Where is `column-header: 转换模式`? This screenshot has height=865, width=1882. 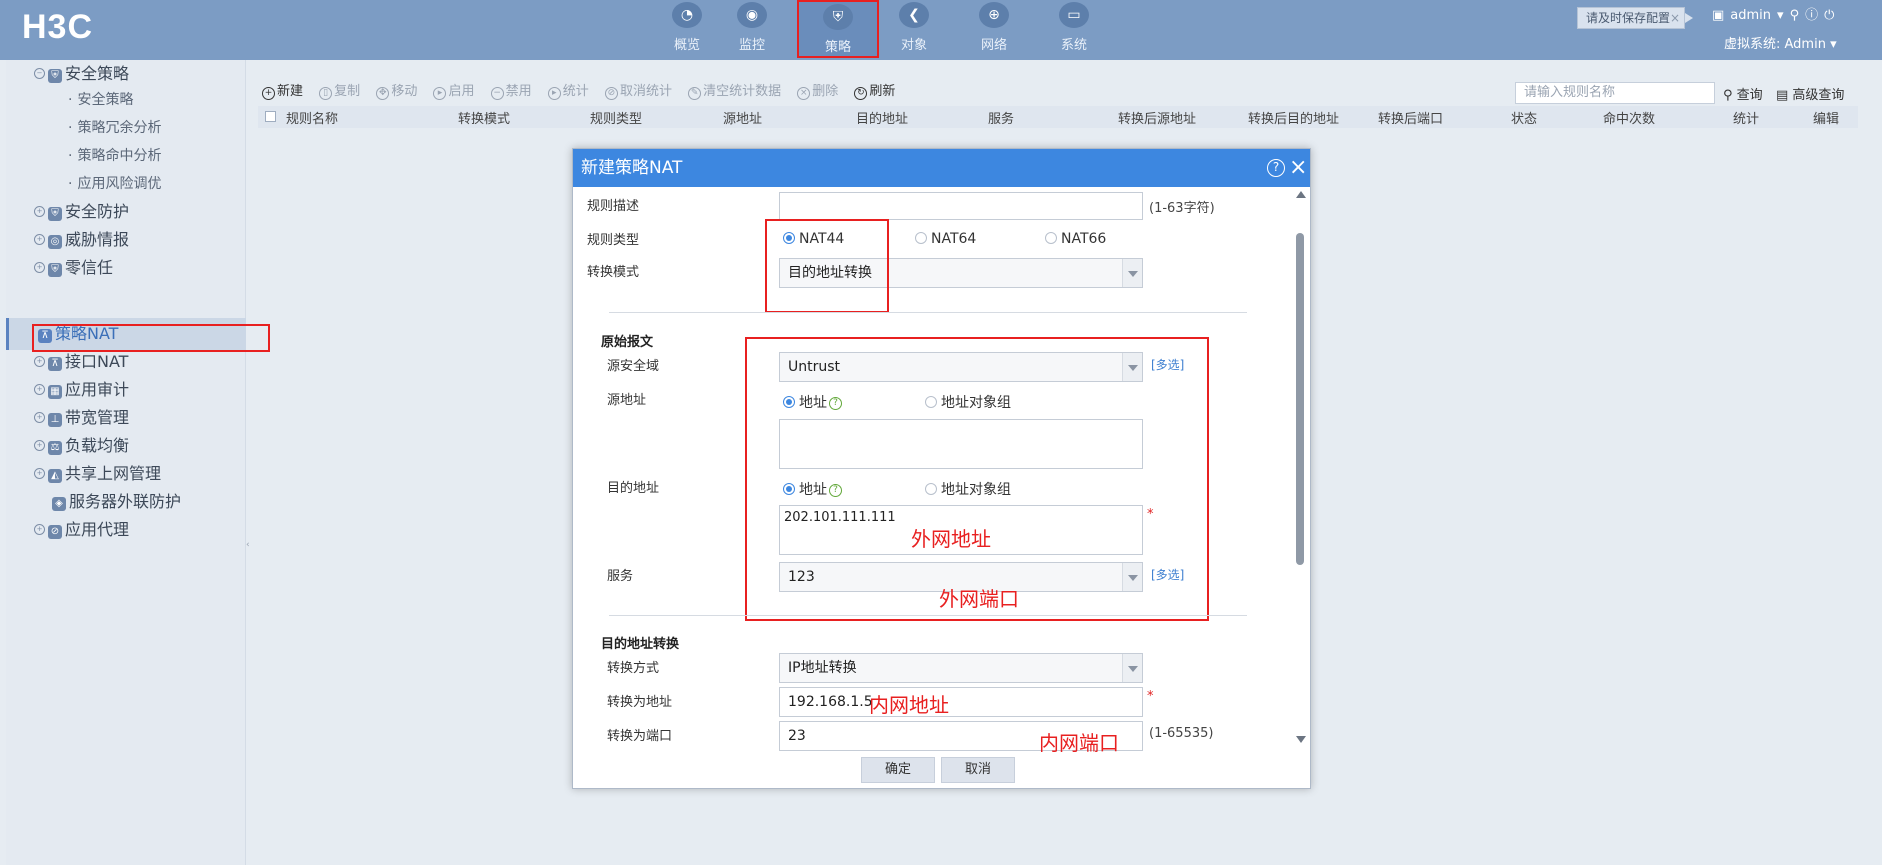
column-header: 转换模式 is located at coordinates (484, 117).